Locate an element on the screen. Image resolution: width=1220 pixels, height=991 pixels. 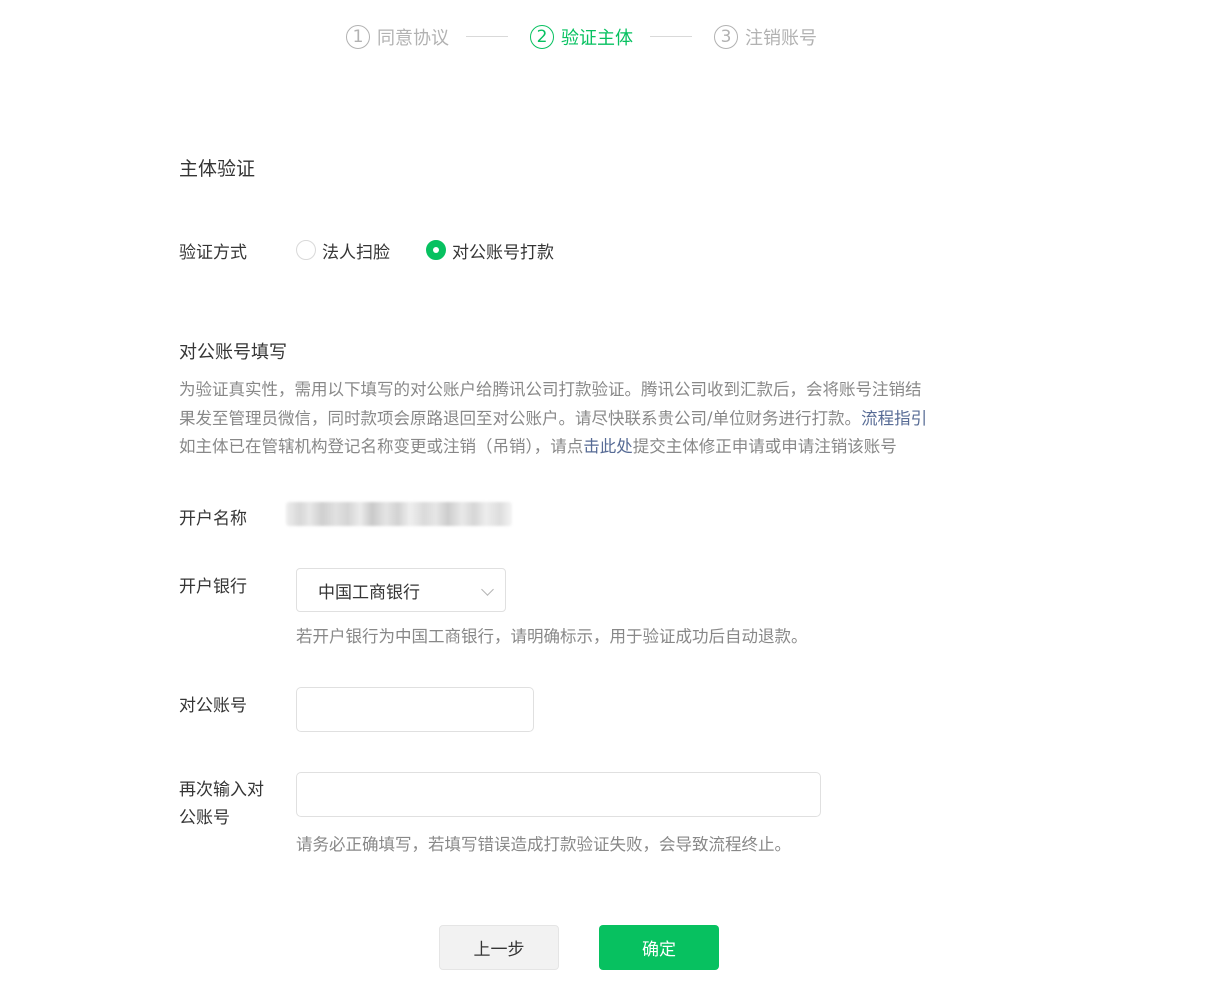
process-guide-link: 流程指引 is located at coordinates (894, 418).